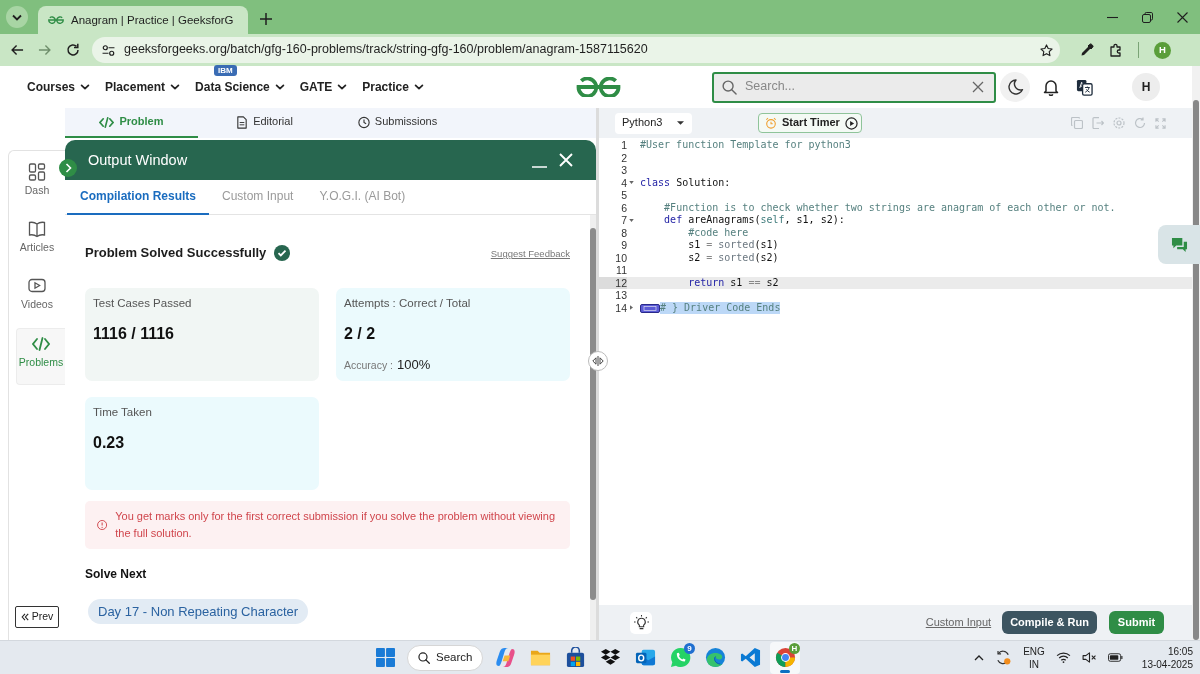  I want to click on line-number: 11, so click(621, 270).